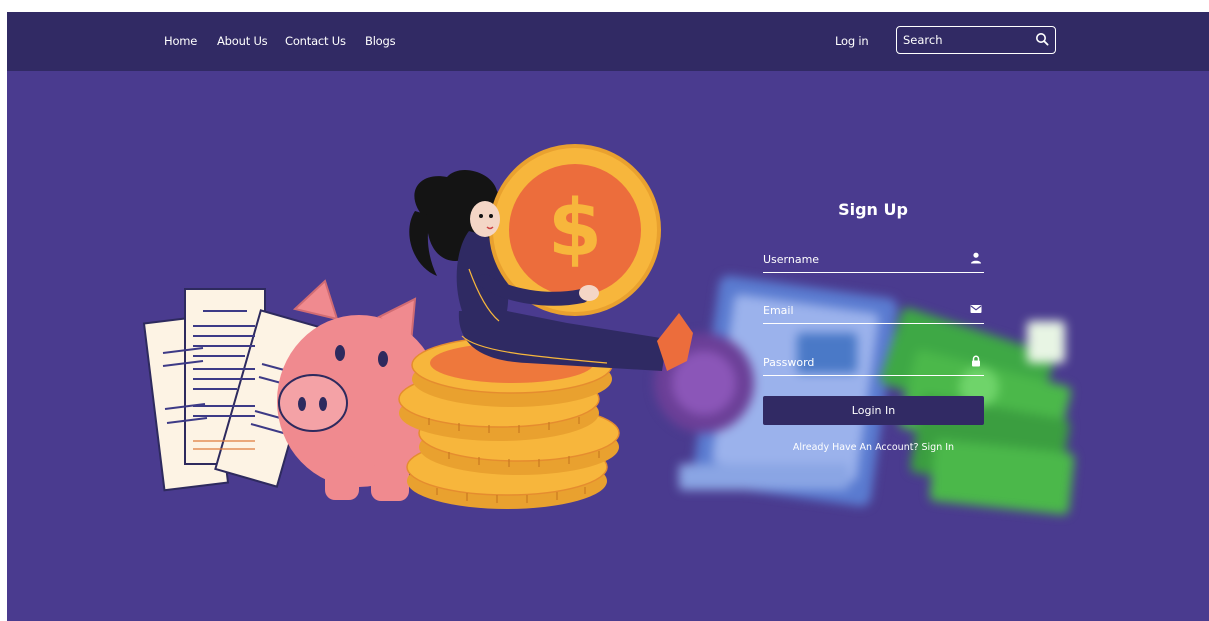 Image resolution: width=1209 pixels, height=621 pixels. Describe the element at coordinates (180, 41) in the screenshot. I see `nav-link-home: Home` at that location.